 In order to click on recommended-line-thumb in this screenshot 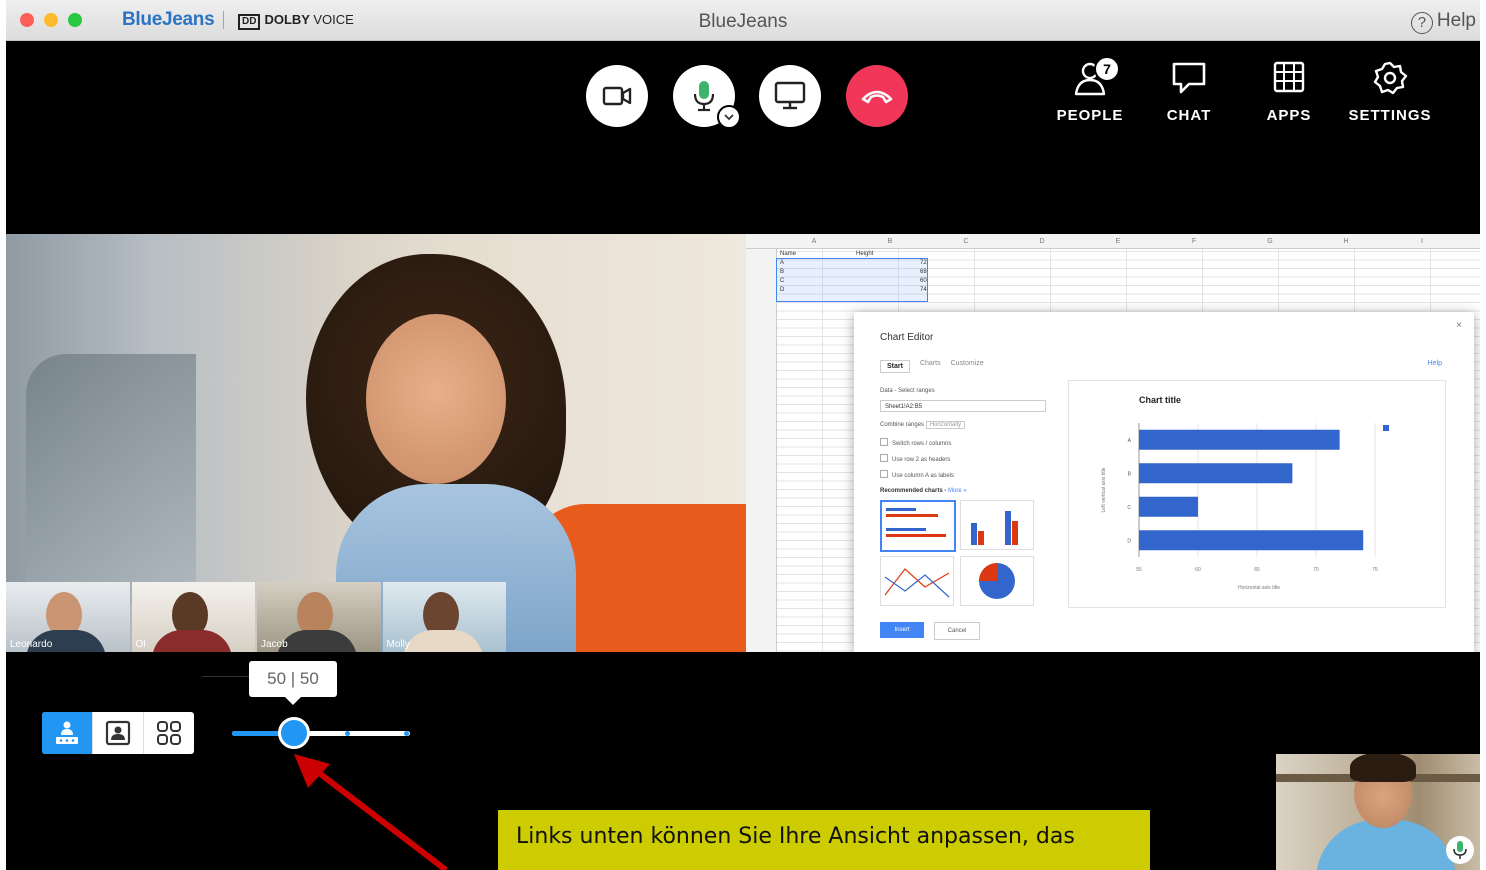, I will do `click(917, 581)`.